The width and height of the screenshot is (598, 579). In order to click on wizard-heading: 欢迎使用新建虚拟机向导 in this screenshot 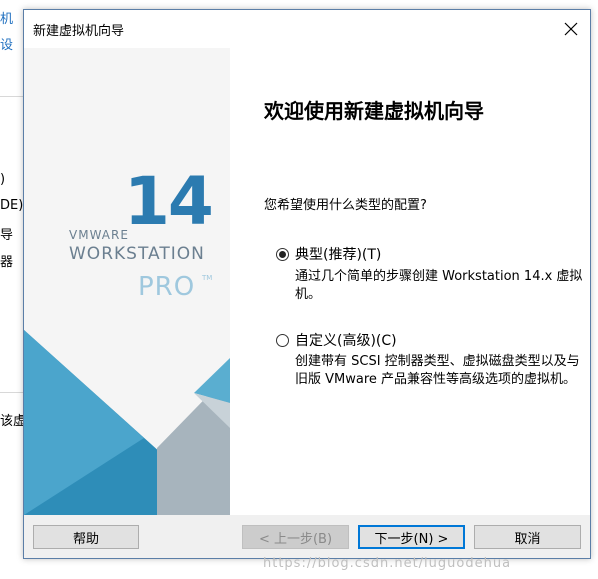, I will do `click(374, 111)`.